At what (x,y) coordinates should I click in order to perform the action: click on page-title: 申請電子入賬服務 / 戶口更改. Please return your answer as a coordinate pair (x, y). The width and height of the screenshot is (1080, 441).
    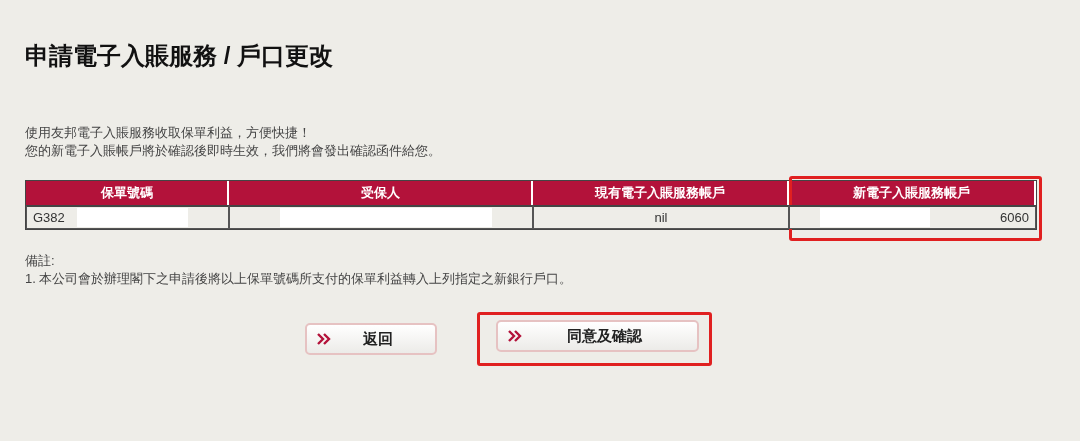
    Looking at the image, I should click on (179, 56).